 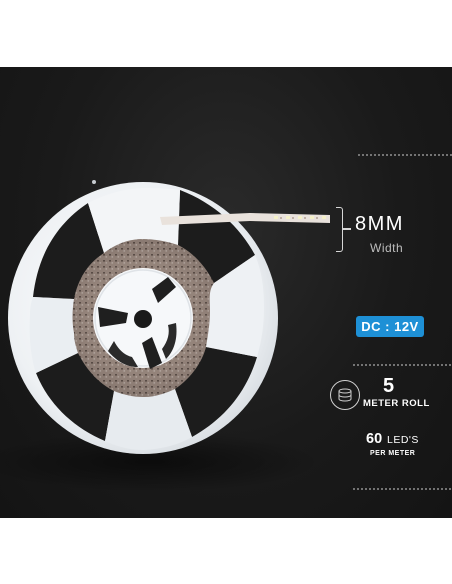 I want to click on roll-length-label: METER ROLL, so click(x=396, y=403).